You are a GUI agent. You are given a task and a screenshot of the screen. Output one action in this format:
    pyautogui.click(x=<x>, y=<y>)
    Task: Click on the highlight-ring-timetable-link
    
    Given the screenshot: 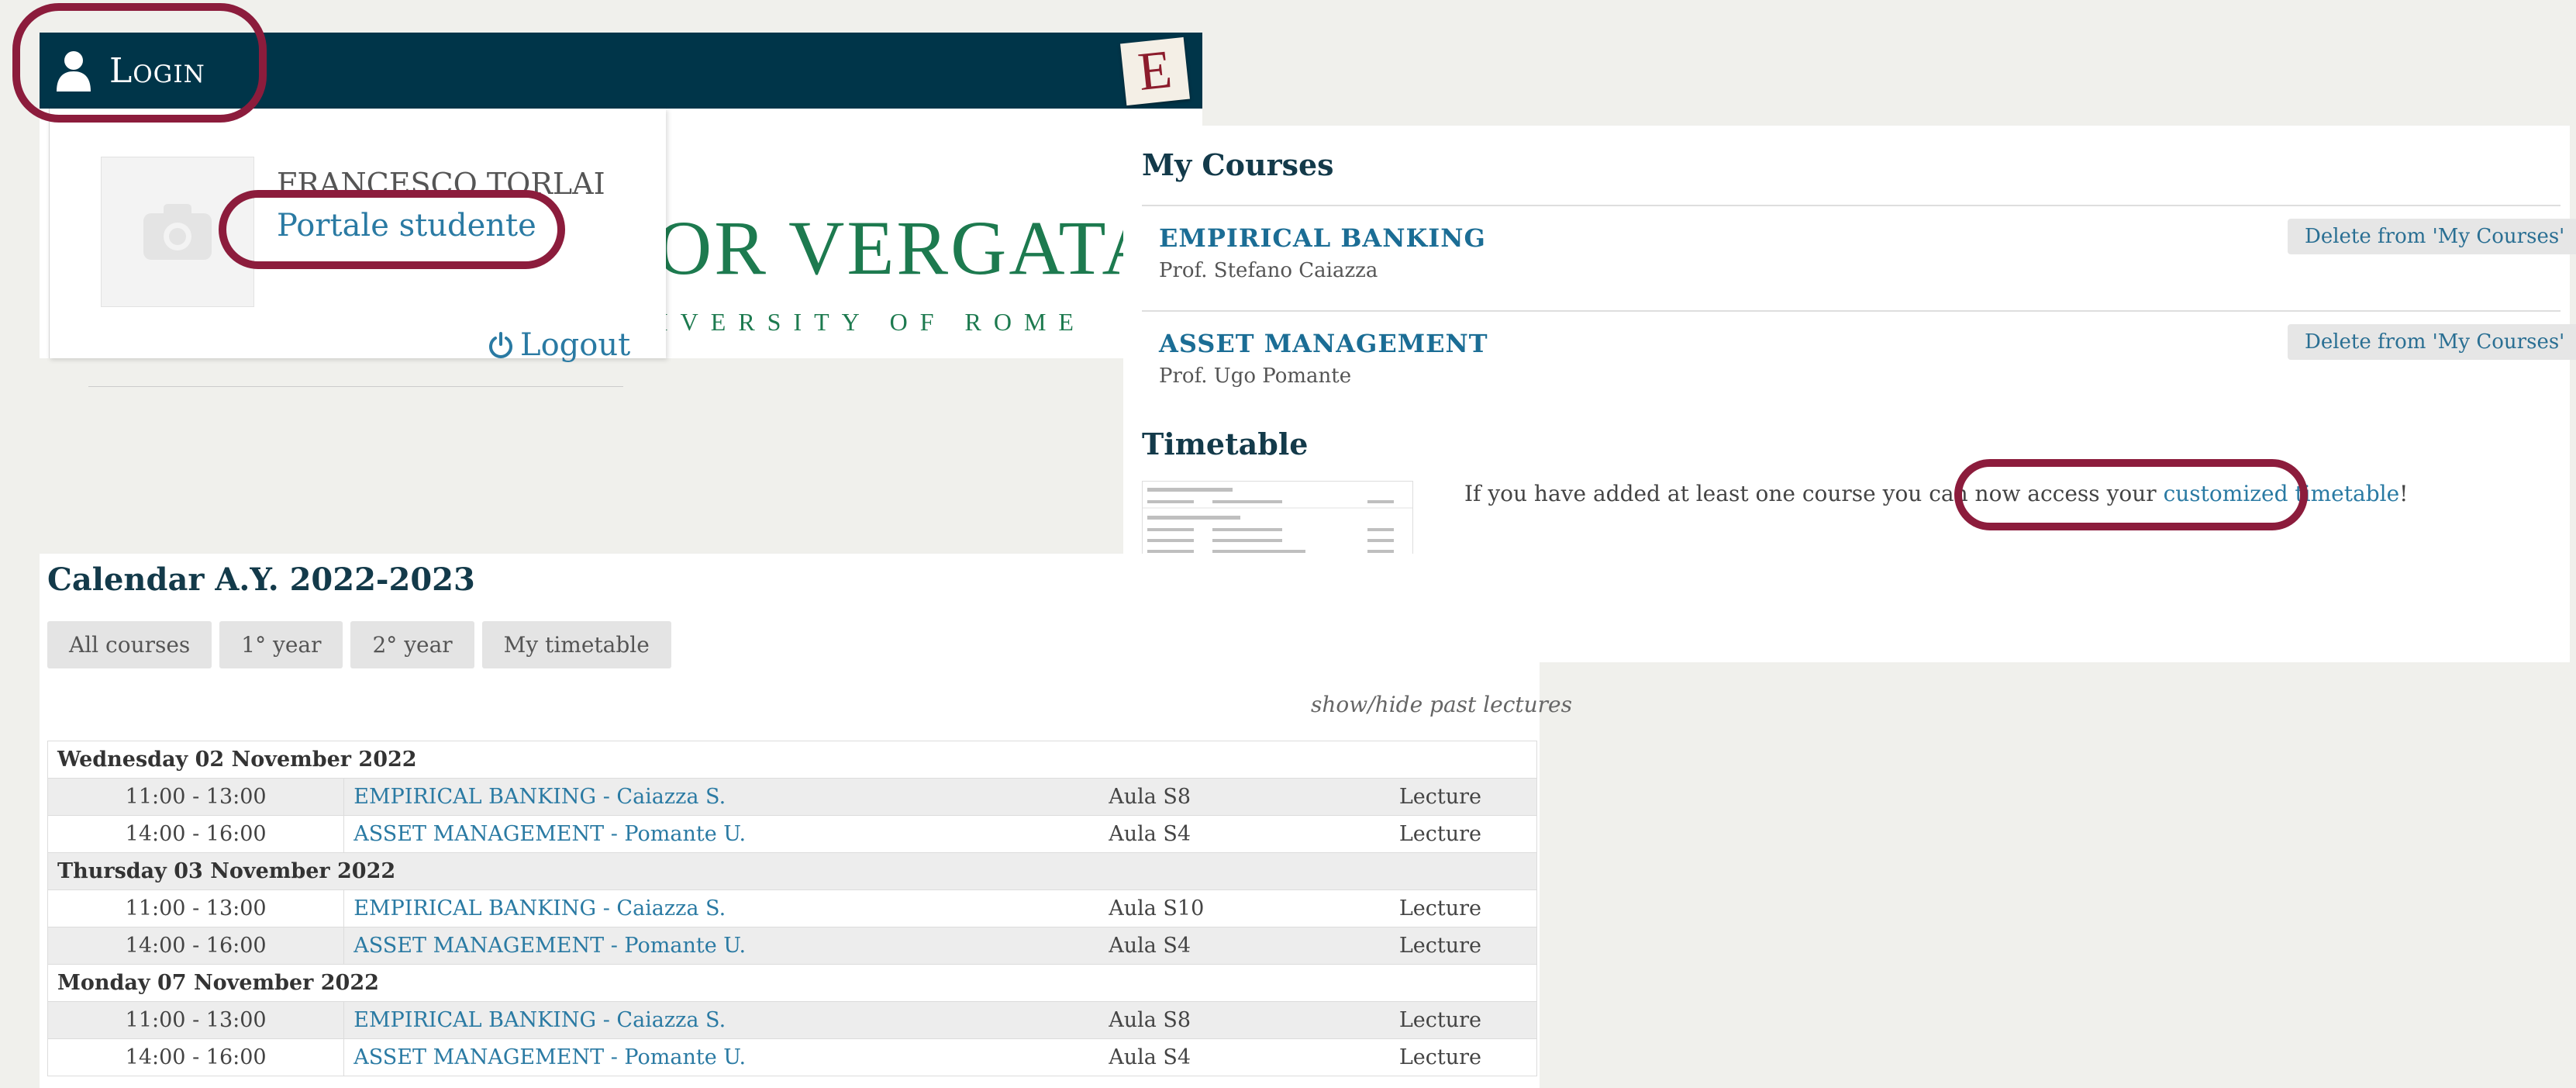 What is the action you would take?
    pyautogui.click(x=2131, y=495)
    